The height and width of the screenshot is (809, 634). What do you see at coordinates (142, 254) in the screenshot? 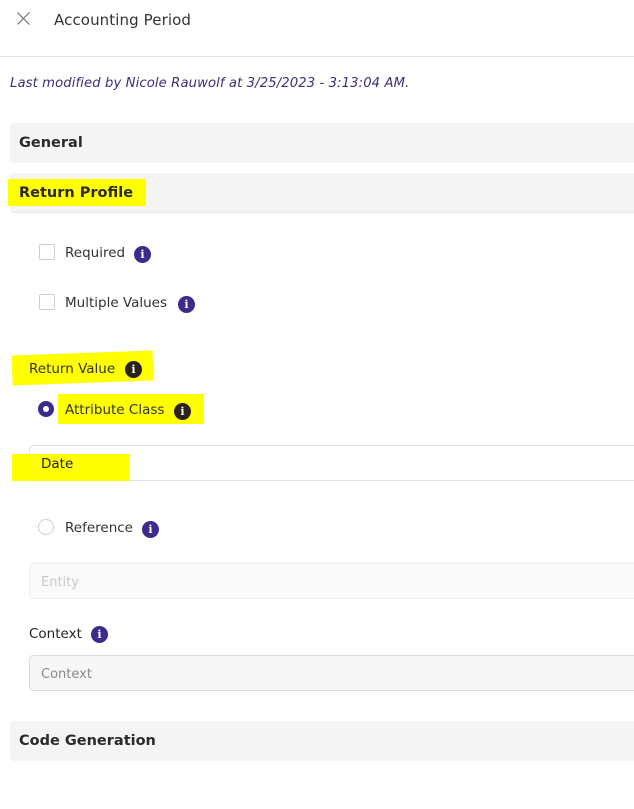
I see `required-info-icon: i` at bounding box center [142, 254].